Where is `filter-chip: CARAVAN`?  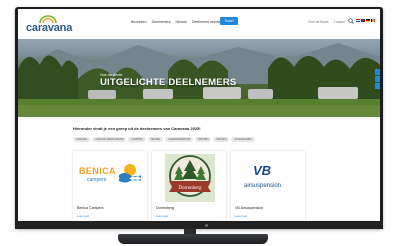 filter-chip: CARAVAN is located at coordinates (82, 139).